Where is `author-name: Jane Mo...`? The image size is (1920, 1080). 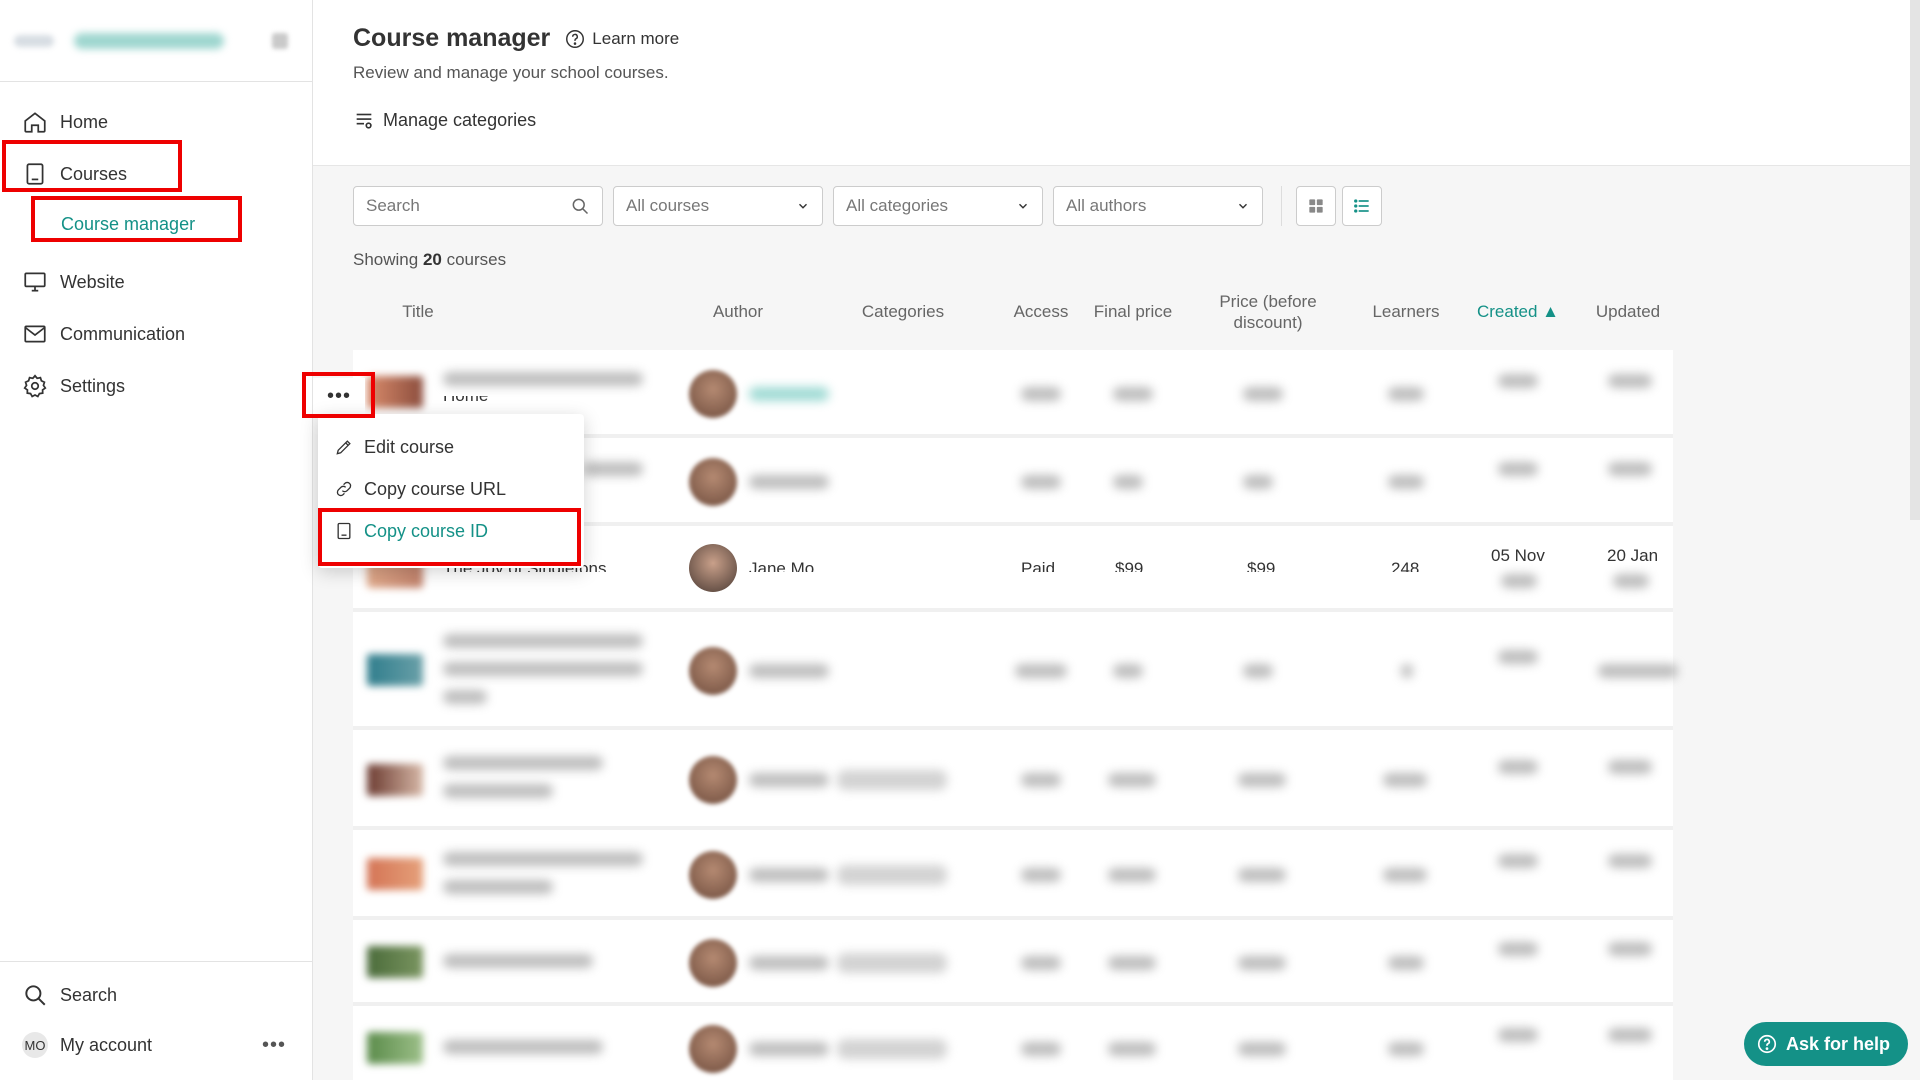 author-name: Jane Mo... is located at coordinates (788, 564).